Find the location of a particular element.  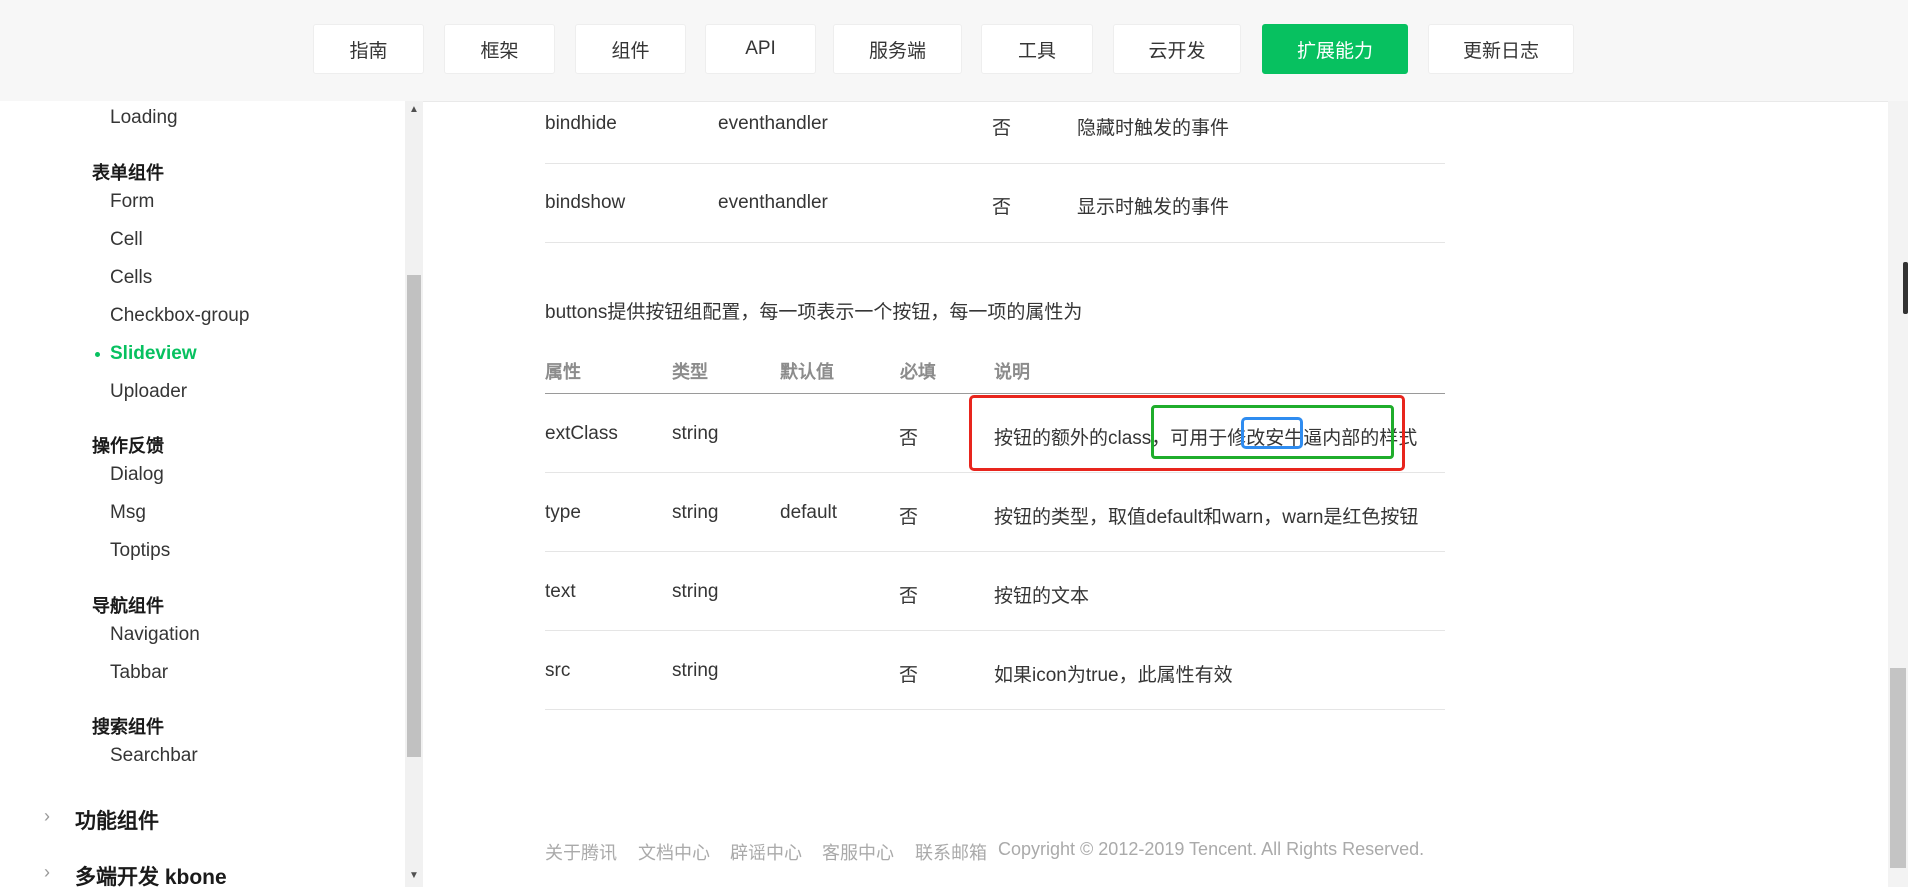

tab-framework: 框架 is located at coordinates (499, 49).